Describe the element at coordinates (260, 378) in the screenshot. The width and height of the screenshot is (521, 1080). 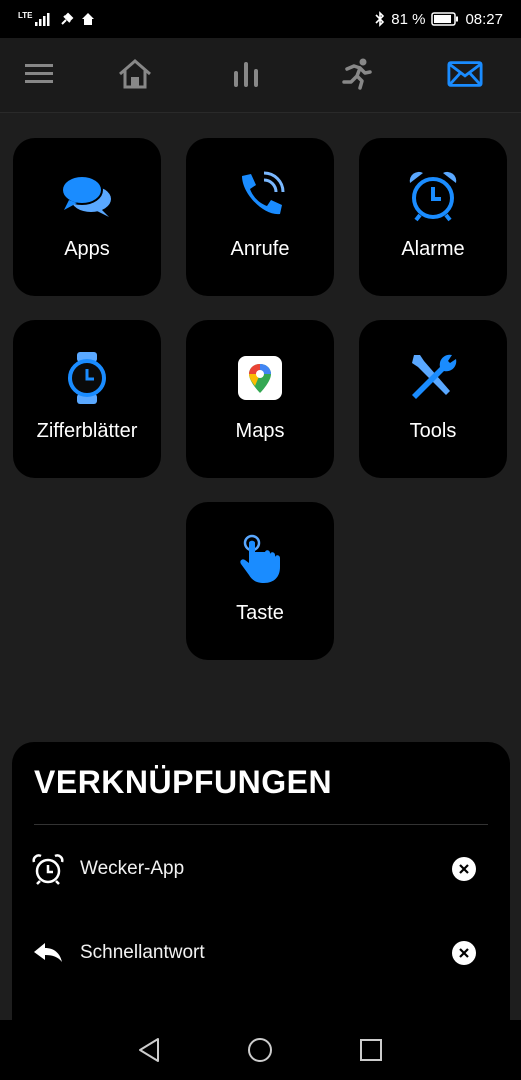
I see `maps-icon` at that location.